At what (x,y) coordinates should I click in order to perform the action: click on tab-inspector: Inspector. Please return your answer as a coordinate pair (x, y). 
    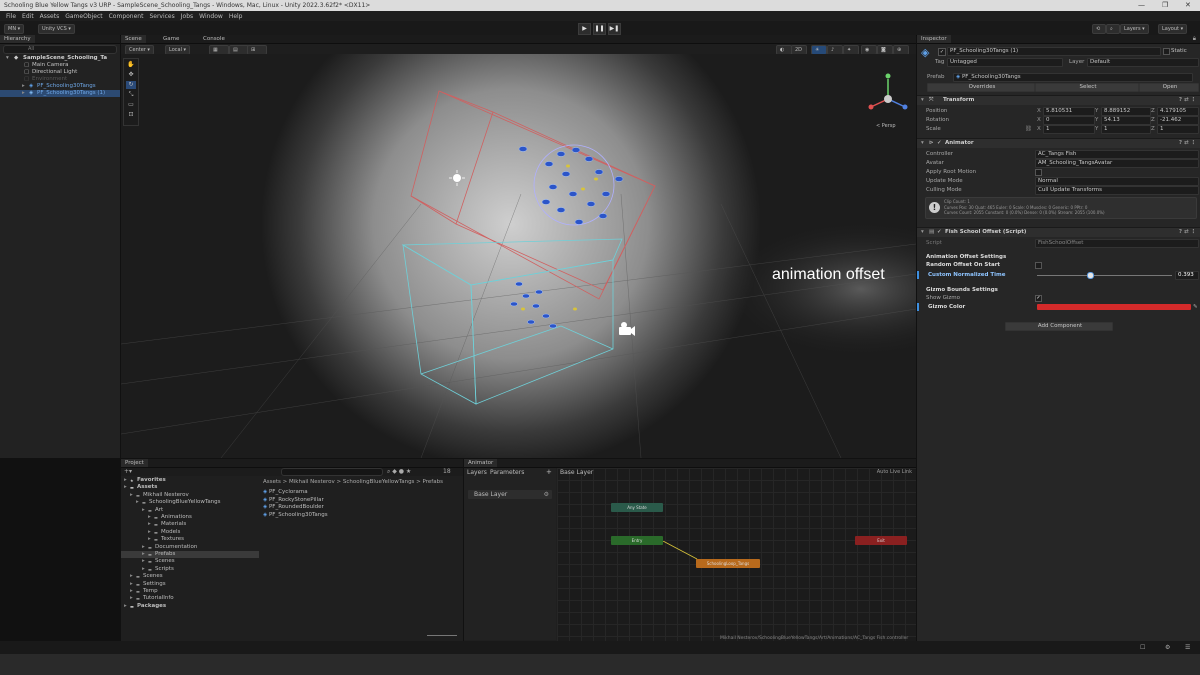
    Looking at the image, I should click on (934, 39).